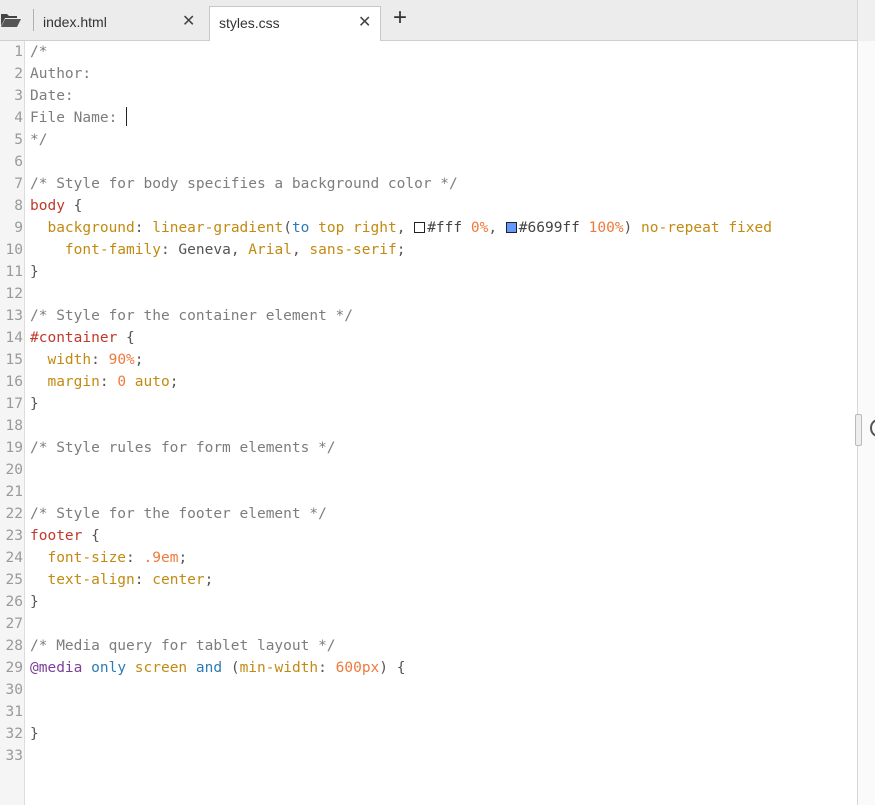 The width and height of the screenshot is (875, 805). Describe the element at coordinates (18, 96) in the screenshot. I see `line-number: 3` at that location.